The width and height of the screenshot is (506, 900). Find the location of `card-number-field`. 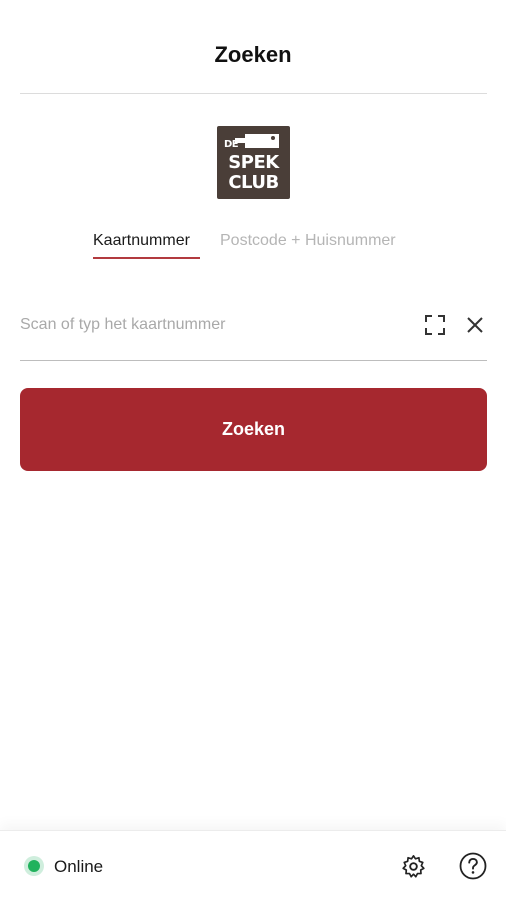

card-number-field is located at coordinates (253, 330).